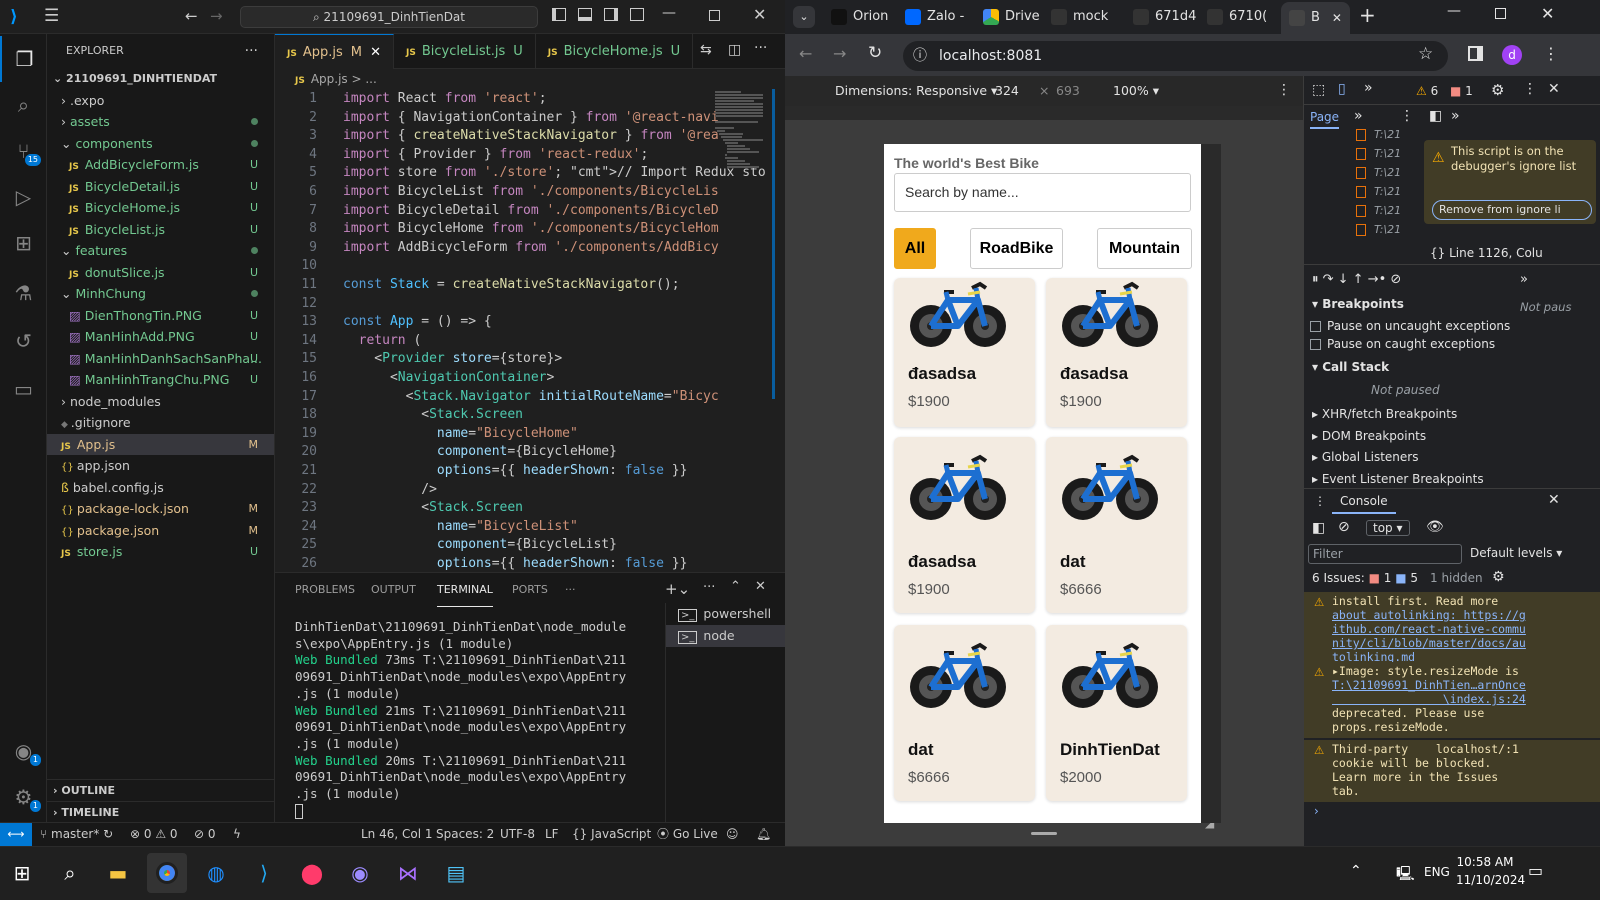 The height and width of the screenshot is (900, 1600). What do you see at coordinates (1044, 833) in the screenshot?
I see `resize-handle-bottom` at bounding box center [1044, 833].